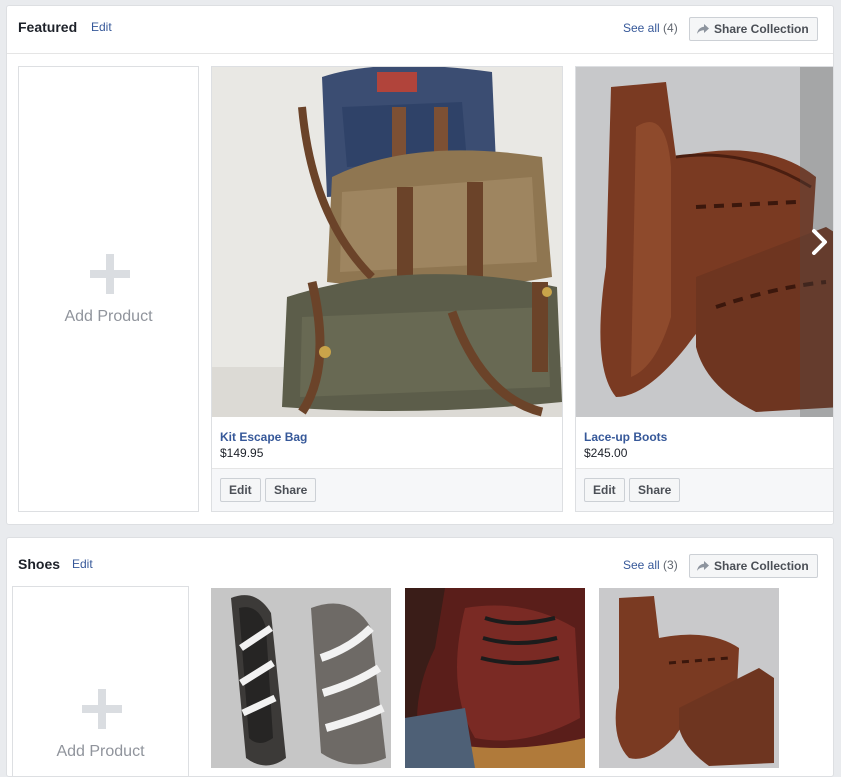 This screenshot has width=841, height=777. I want to click on see-all-link: See all (3), so click(650, 565).